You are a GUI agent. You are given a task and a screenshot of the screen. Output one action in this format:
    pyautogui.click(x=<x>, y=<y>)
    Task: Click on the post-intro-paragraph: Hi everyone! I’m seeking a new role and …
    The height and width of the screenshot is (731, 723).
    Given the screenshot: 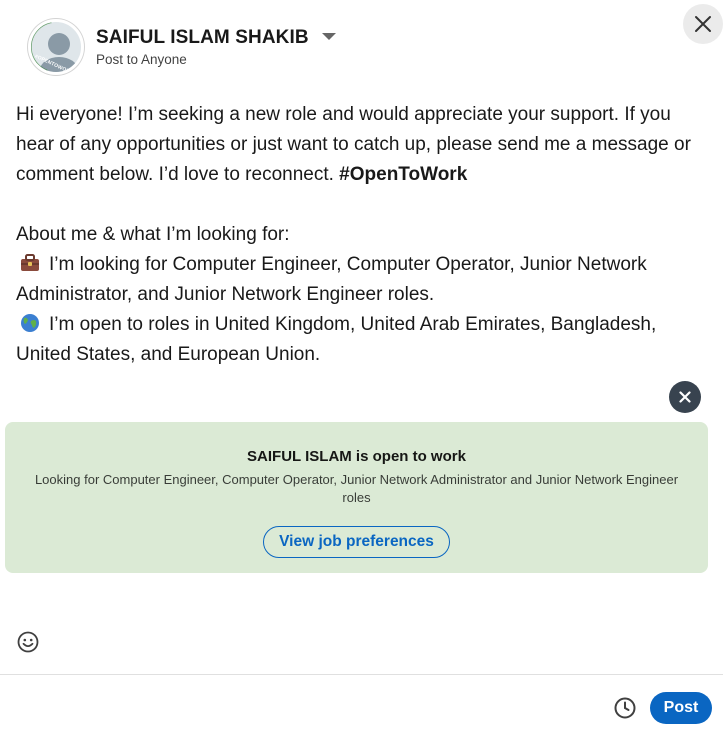 What is the action you would take?
    pyautogui.click(x=361, y=145)
    